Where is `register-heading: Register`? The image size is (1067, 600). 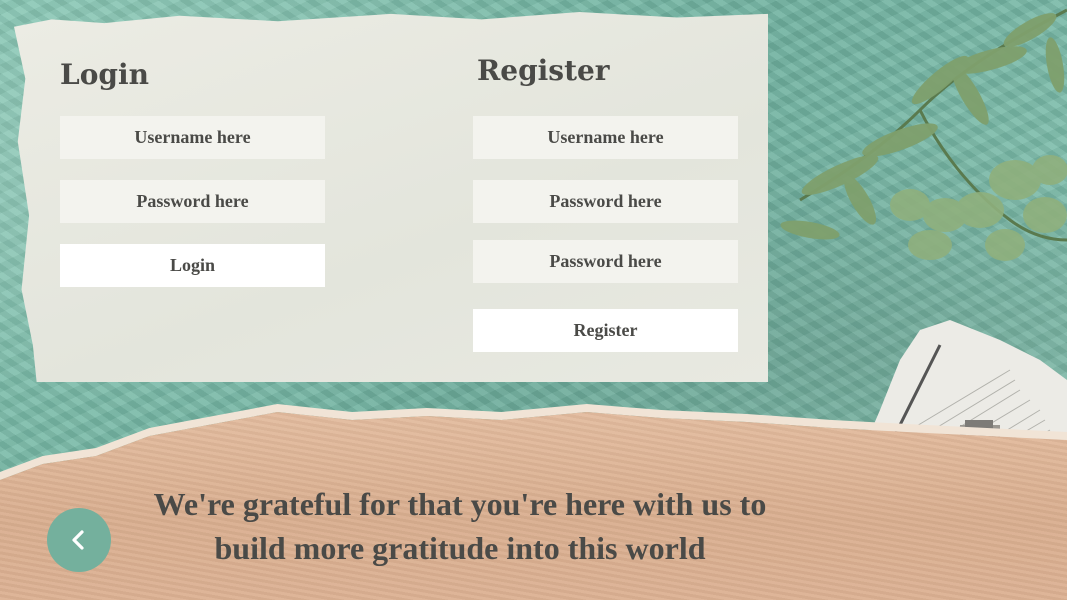 register-heading: Register is located at coordinates (543, 70).